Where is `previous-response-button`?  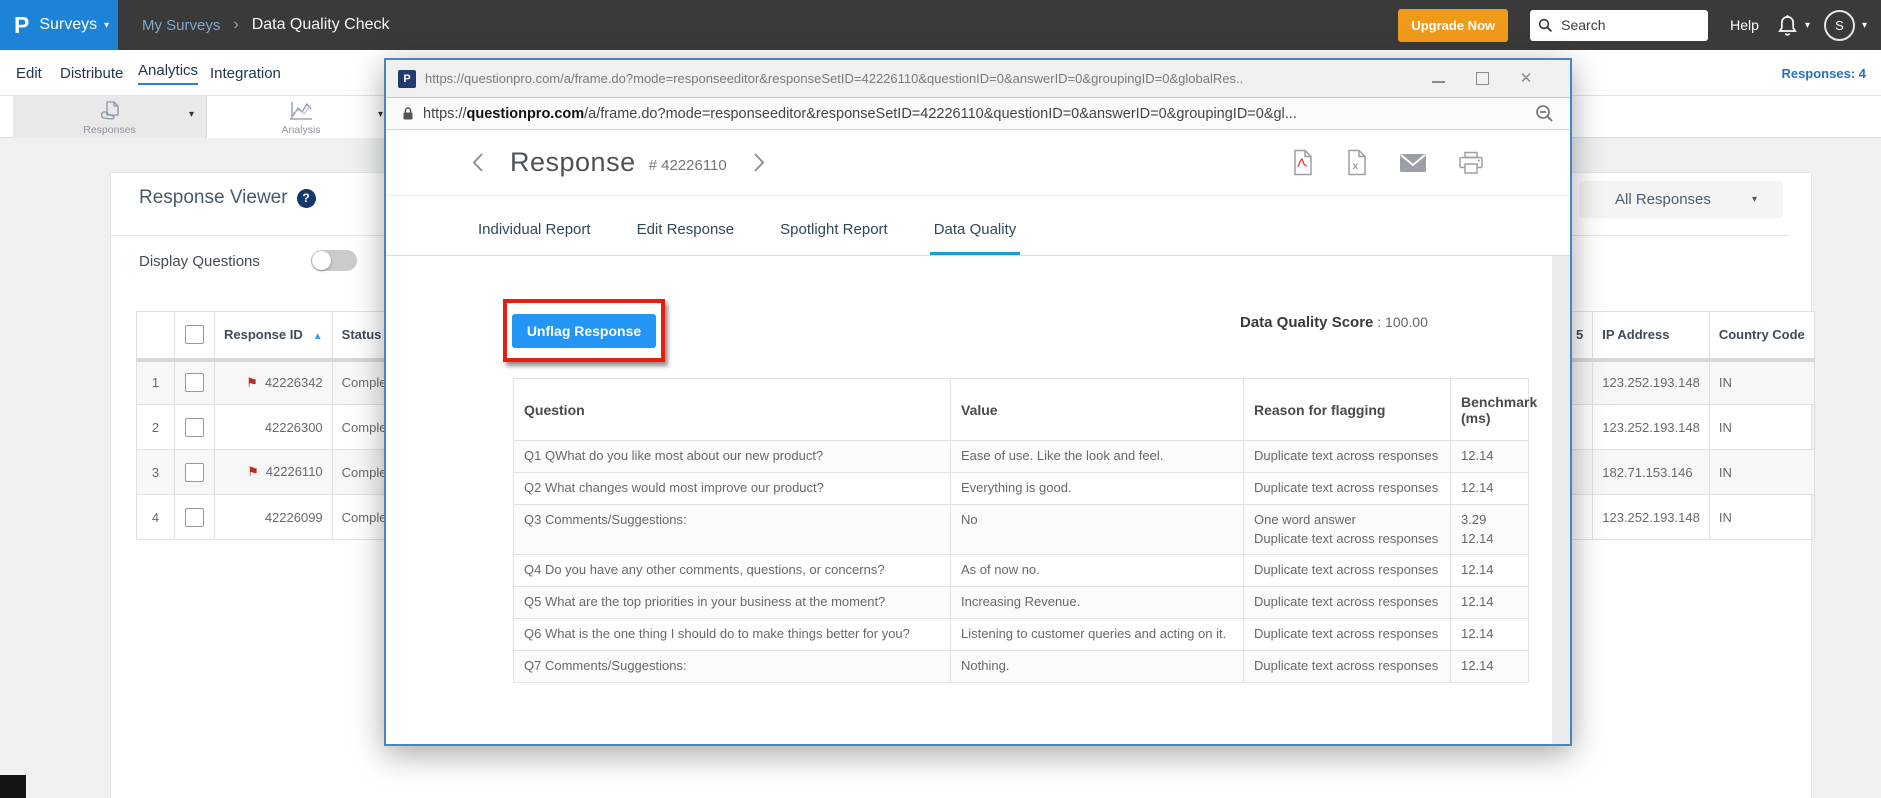
previous-response-button is located at coordinates (478, 162).